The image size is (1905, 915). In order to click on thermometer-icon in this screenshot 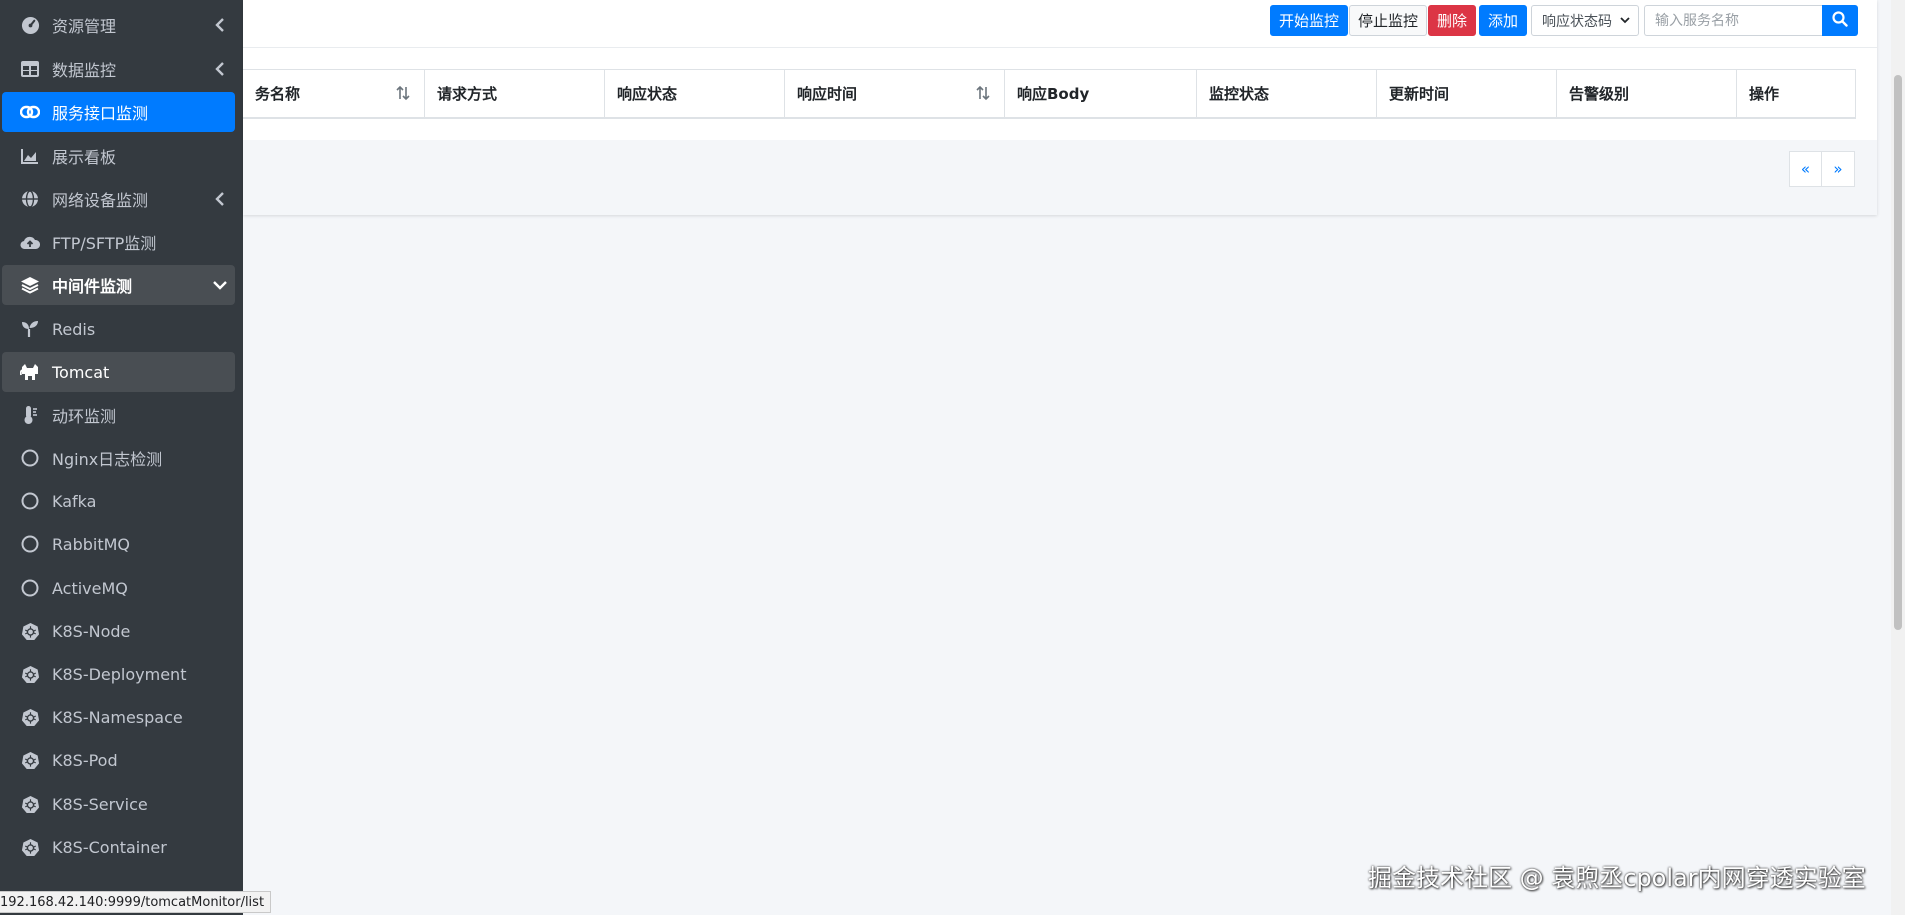, I will do `click(30, 415)`.